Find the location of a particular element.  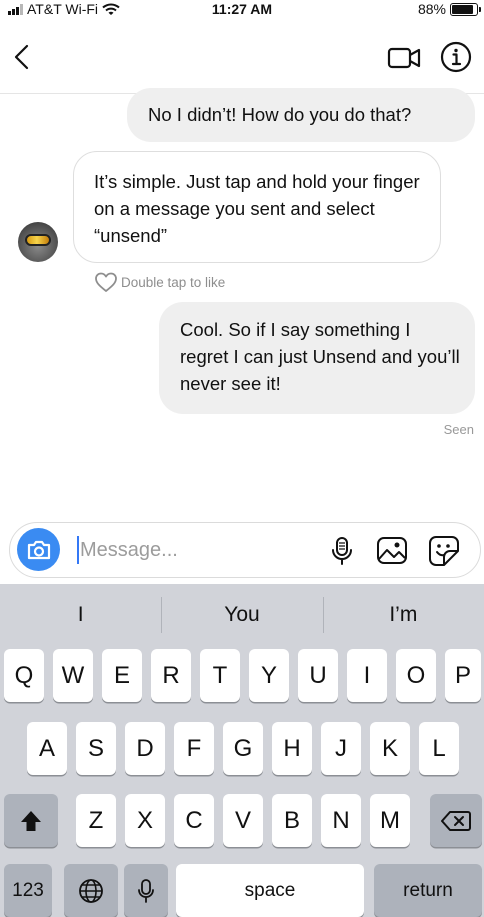

camera-button is located at coordinates (38, 549).